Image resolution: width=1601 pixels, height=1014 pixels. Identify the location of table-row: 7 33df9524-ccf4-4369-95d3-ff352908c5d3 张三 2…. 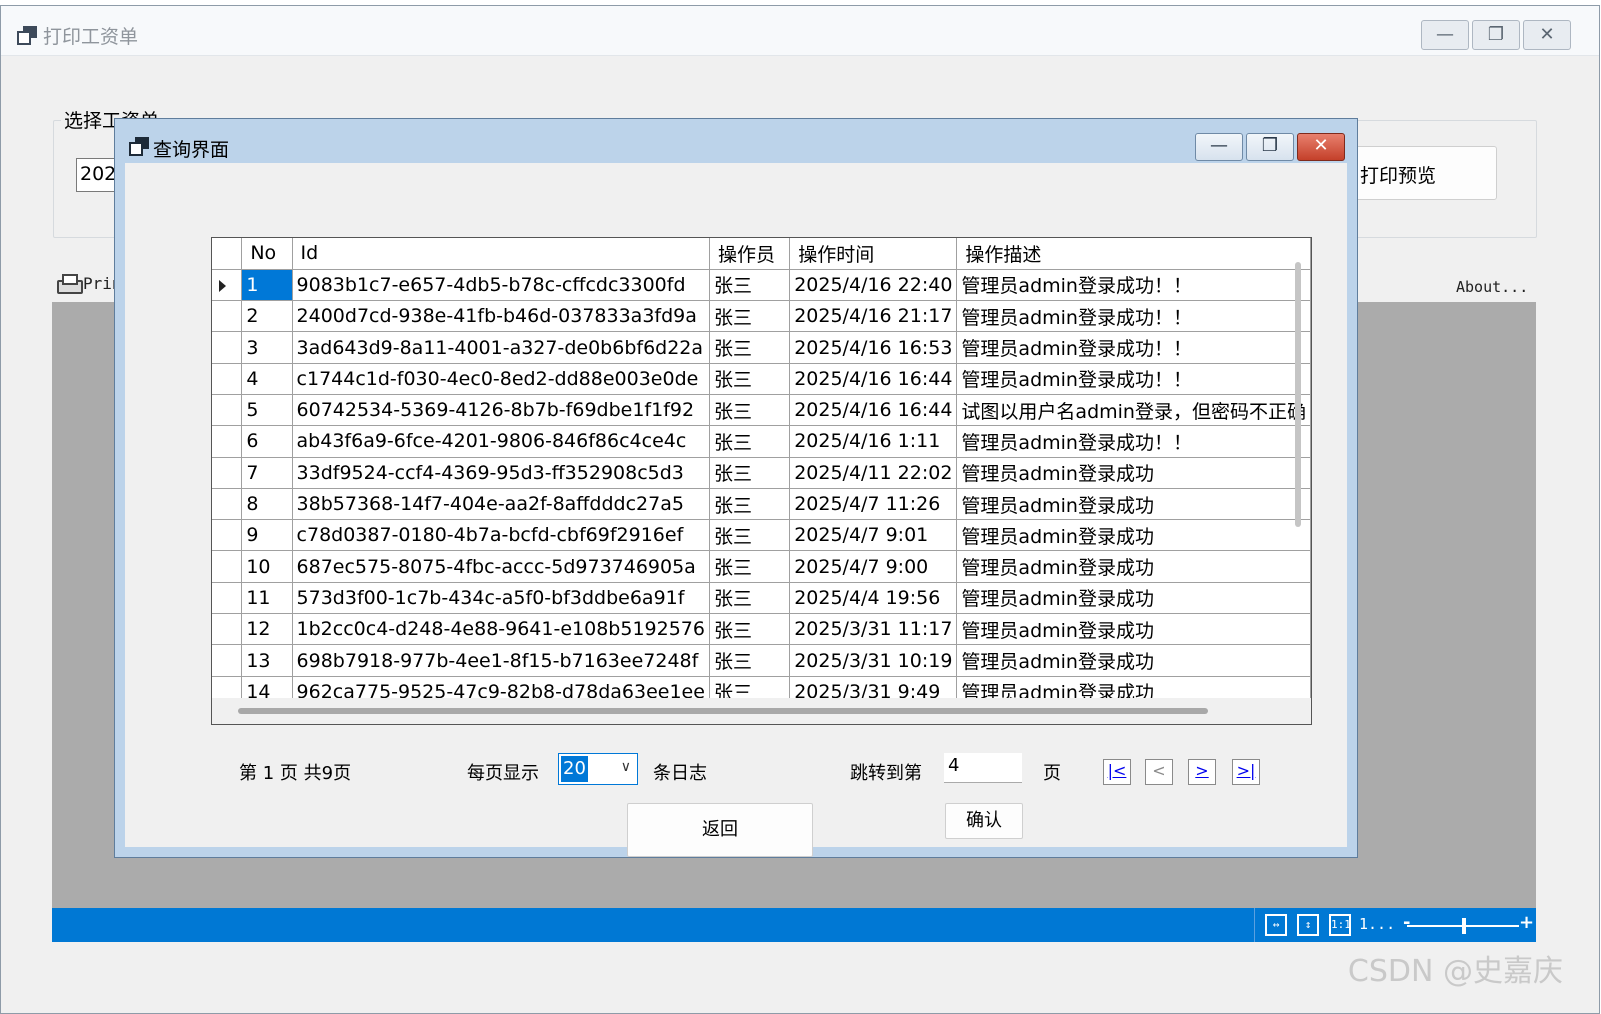
(761, 473).